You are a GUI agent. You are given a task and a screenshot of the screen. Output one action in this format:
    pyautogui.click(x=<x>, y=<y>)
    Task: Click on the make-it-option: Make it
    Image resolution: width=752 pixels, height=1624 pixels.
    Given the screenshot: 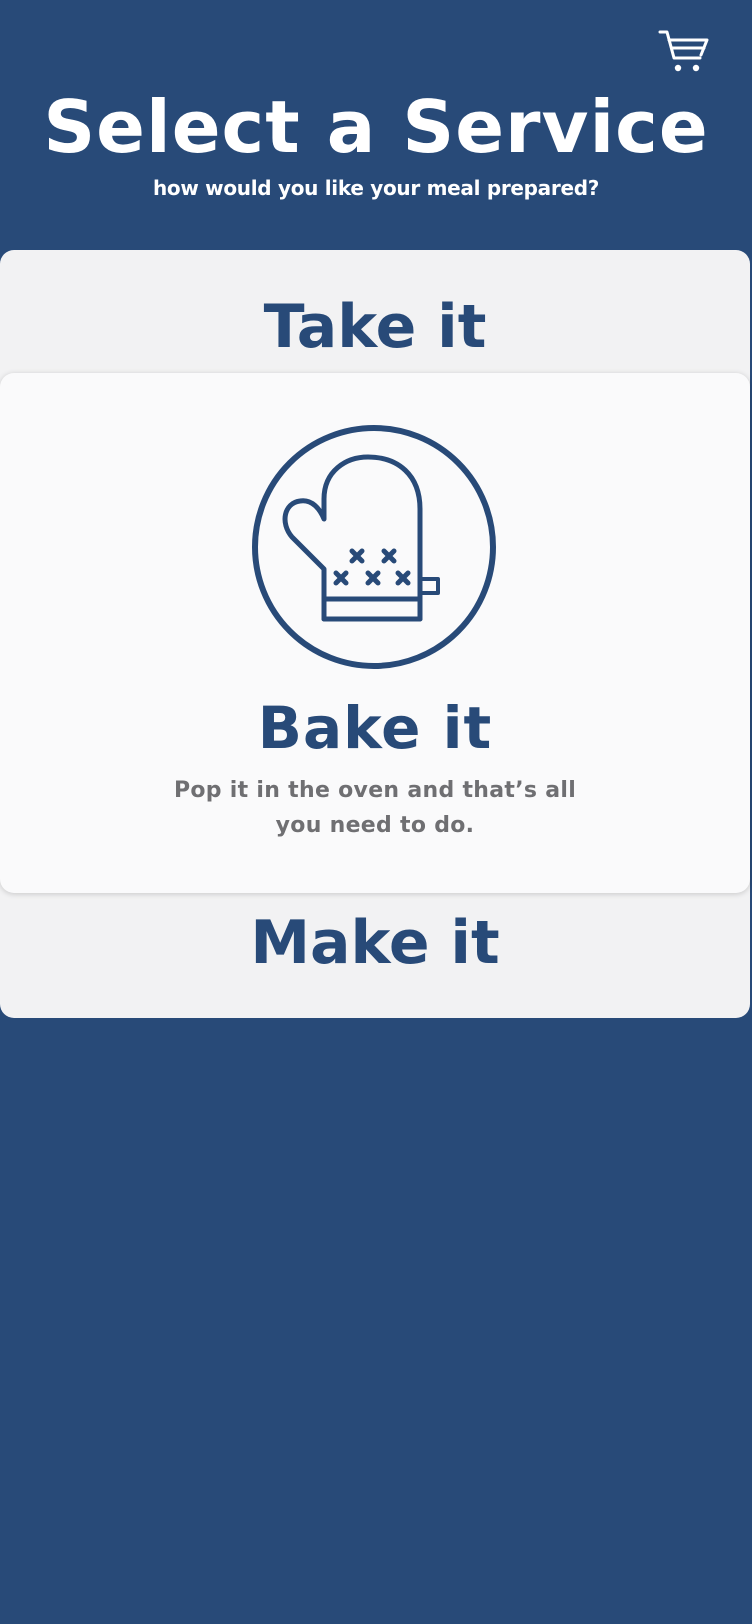 What is the action you would take?
    pyautogui.click(x=375, y=943)
    